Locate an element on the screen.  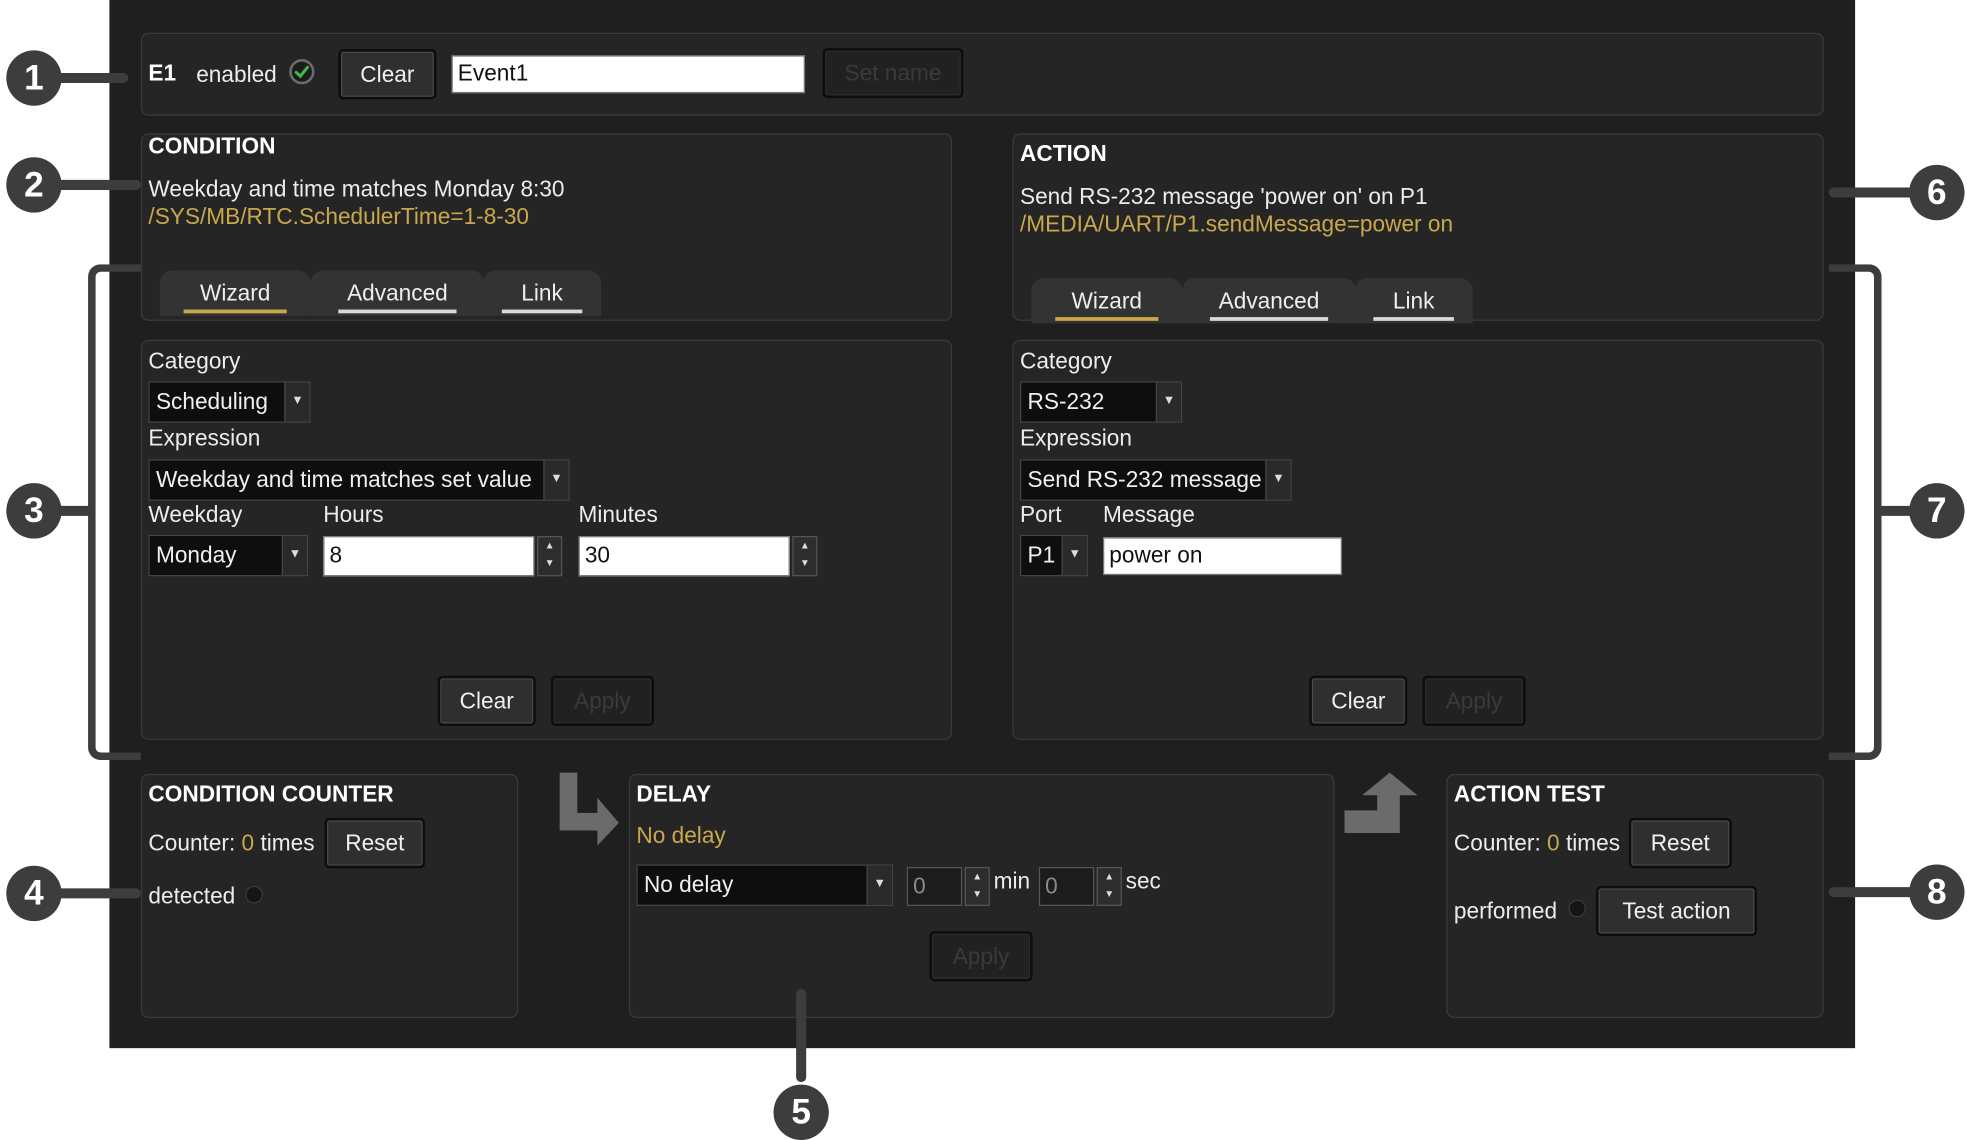
hours-stepper: 8 ▲ ▼ is located at coordinates (443, 556).